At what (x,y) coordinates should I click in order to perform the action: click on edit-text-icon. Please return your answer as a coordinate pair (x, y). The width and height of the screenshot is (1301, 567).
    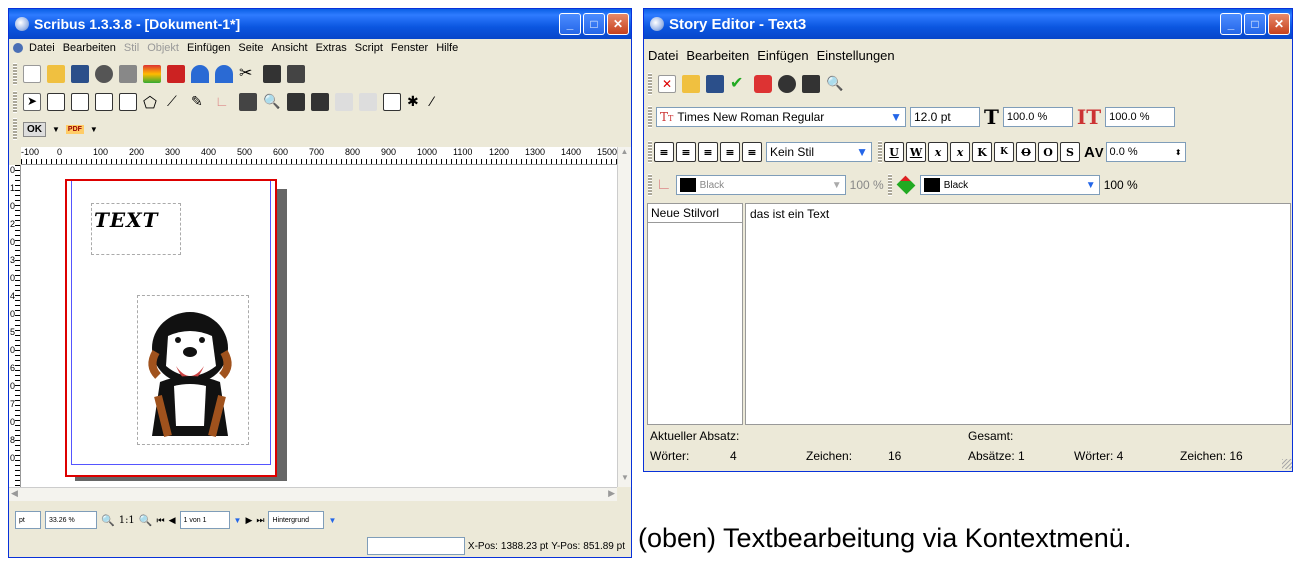
    Looking at the image, I should click on (320, 102).